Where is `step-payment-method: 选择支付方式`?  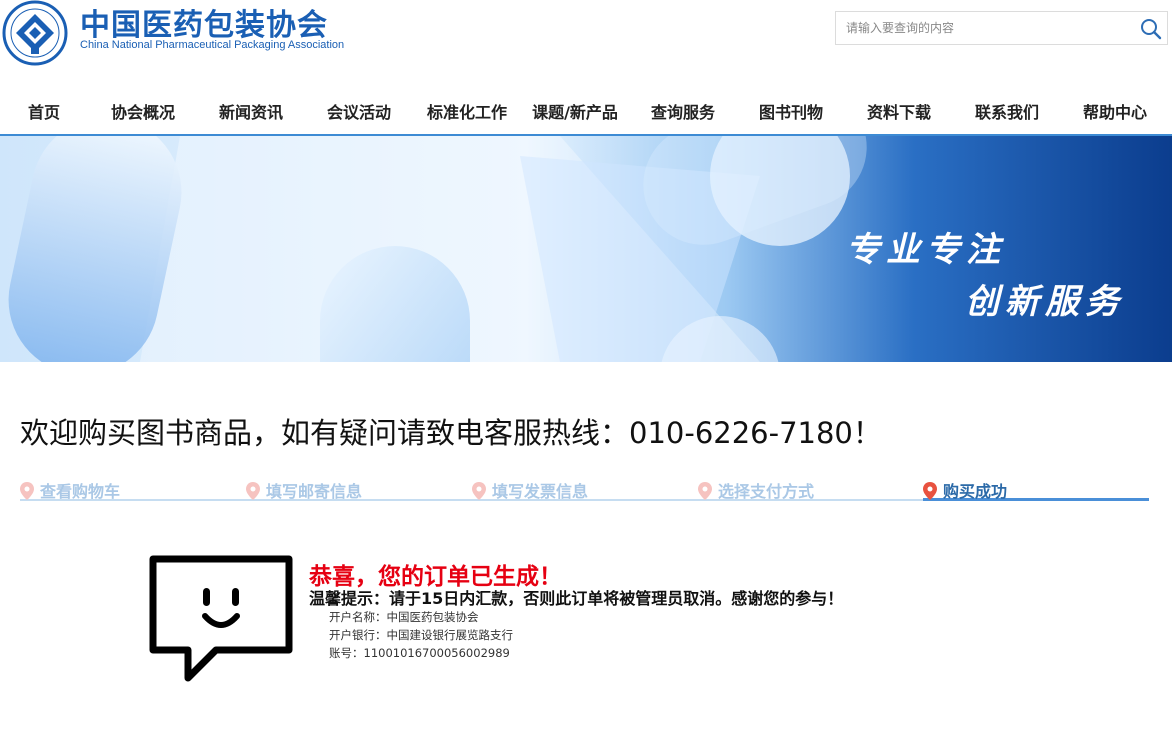 step-payment-method: 选择支付方式 is located at coordinates (756, 490).